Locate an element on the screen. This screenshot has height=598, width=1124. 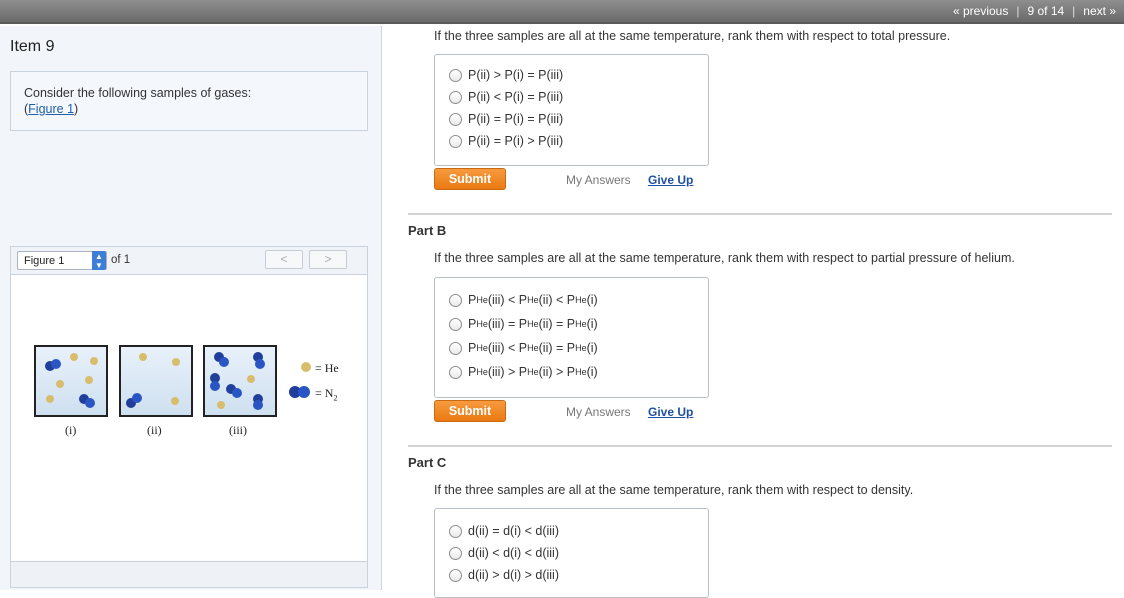
sample-box-i is located at coordinates (71, 381).